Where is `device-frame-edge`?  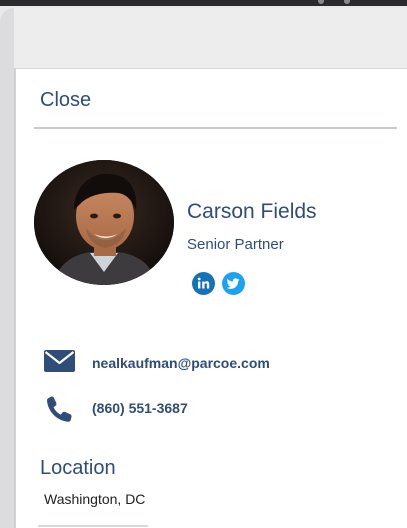 device-frame-edge is located at coordinates (7, 268).